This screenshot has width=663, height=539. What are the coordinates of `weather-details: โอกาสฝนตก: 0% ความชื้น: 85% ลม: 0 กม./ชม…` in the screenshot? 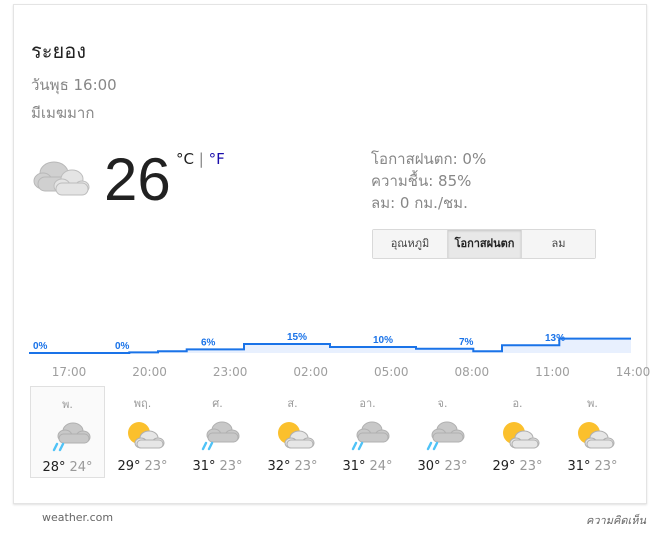 It's located at (428, 181).